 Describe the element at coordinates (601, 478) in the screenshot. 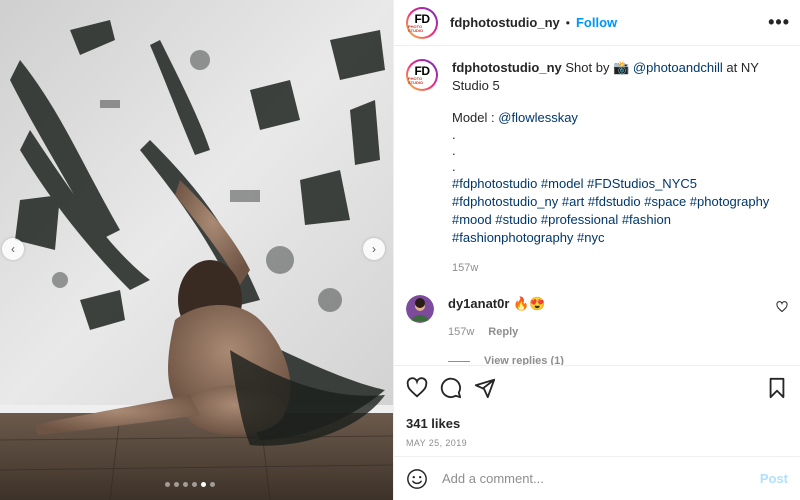

I see `comment-input` at that location.